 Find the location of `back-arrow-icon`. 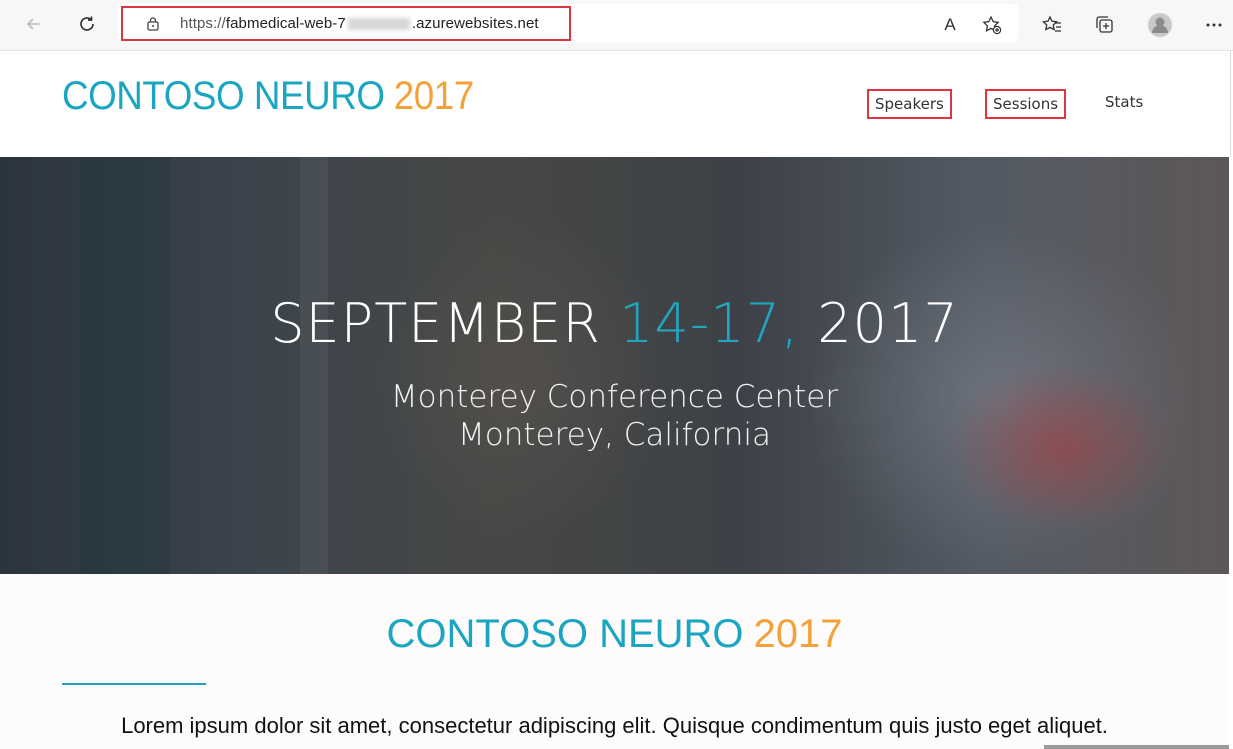

back-arrow-icon is located at coordinates (33, 24).